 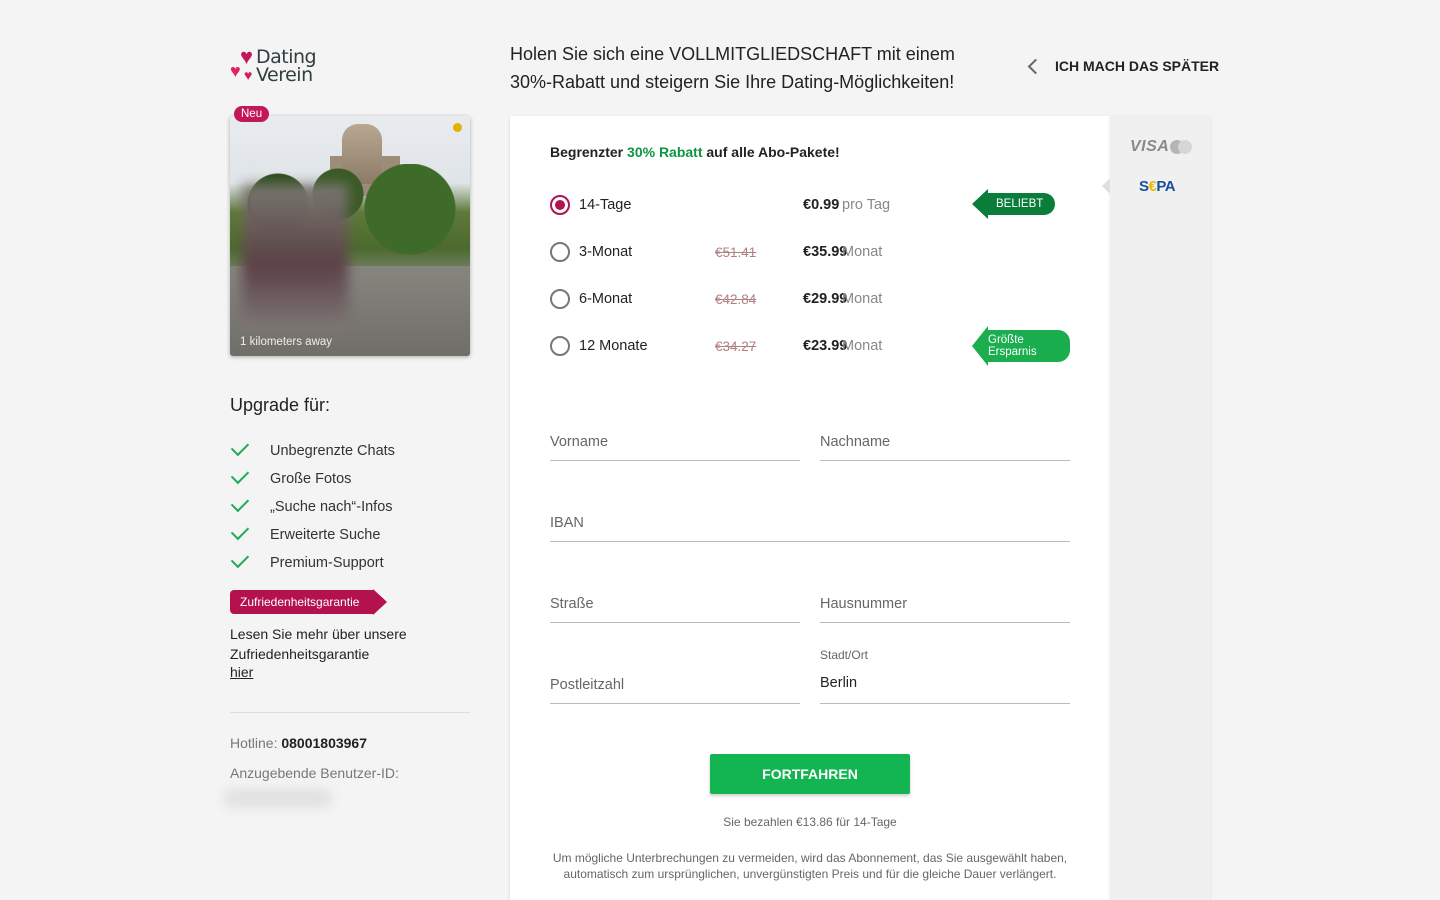 I want to click on plan-price: €29.99, so click(x=825, y=299).